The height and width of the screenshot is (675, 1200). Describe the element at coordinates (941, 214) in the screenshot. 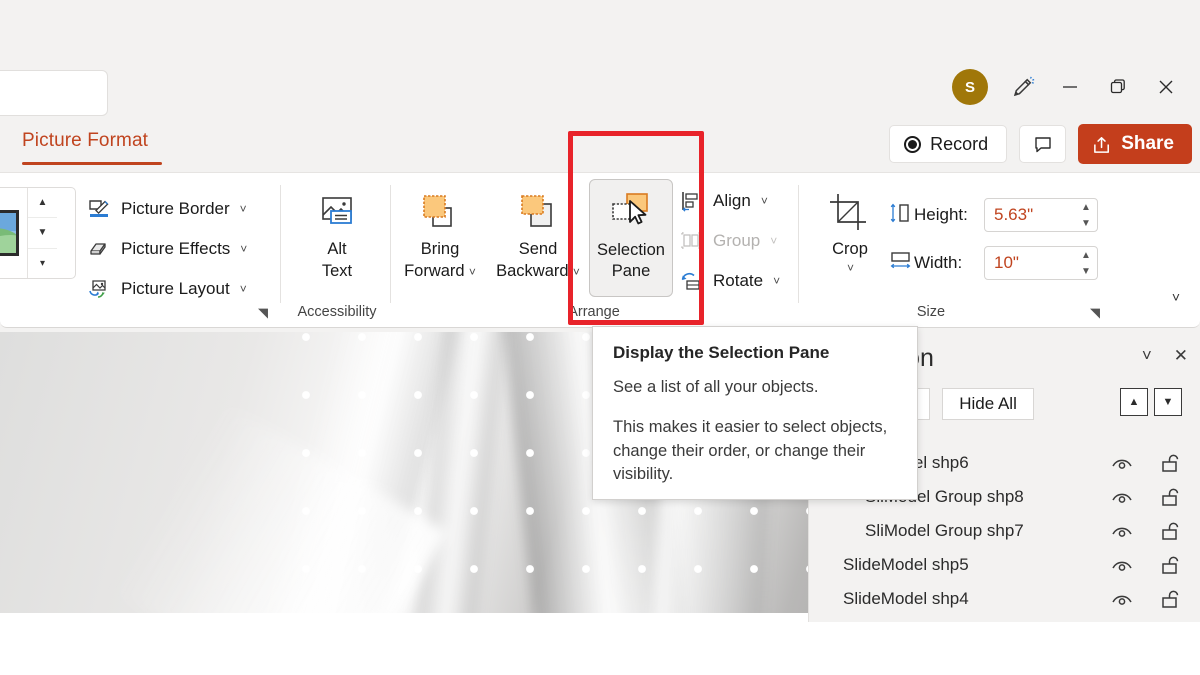

I see `height-label: Height:` at that location.